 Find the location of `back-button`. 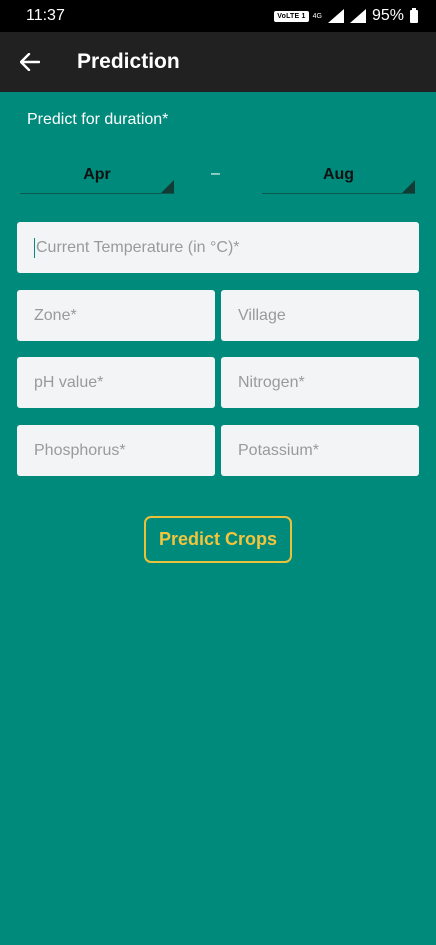

back-button is located at coordinates (30, 62).